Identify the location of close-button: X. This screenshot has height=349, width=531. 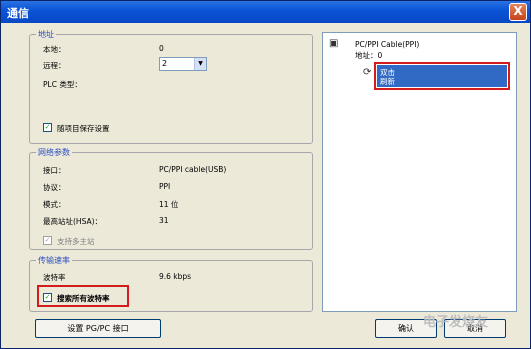
(518, 12).